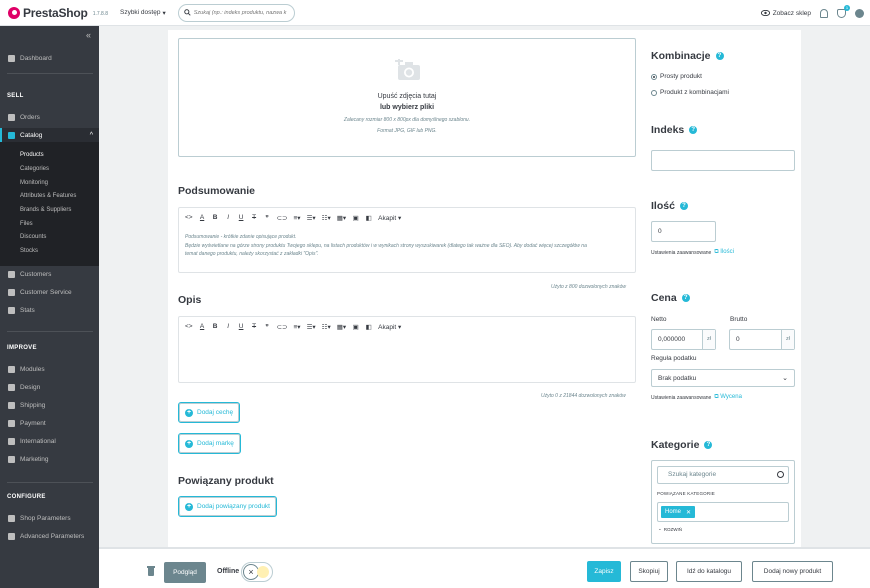  Describe the element at coordinates (708, 339) in the screenshot. I see `currency-addon: zł` at that location.